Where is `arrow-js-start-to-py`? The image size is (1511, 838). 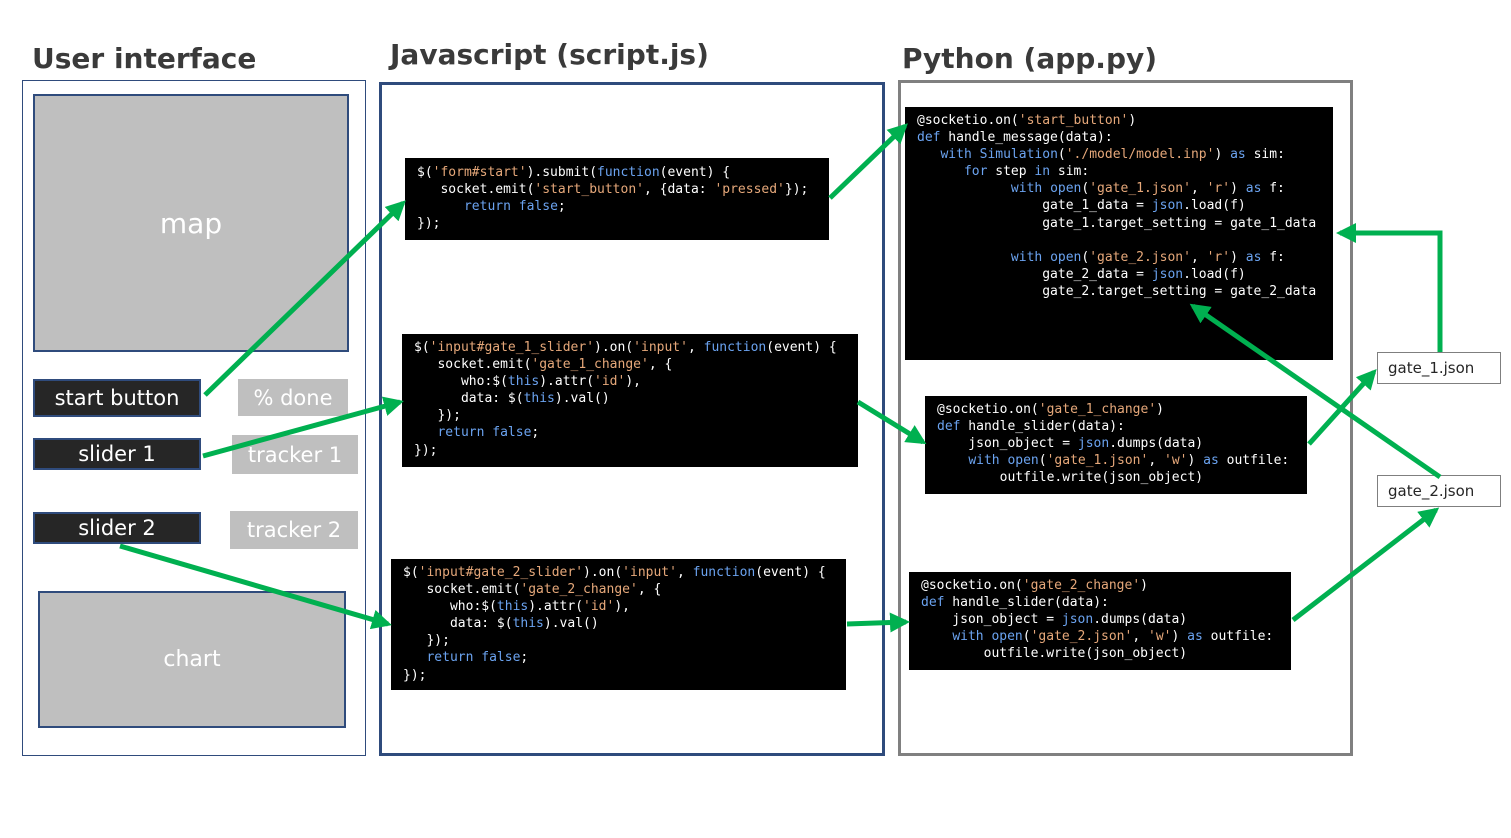
arrow-js-start-to-py is located at coordinates (868, 161).